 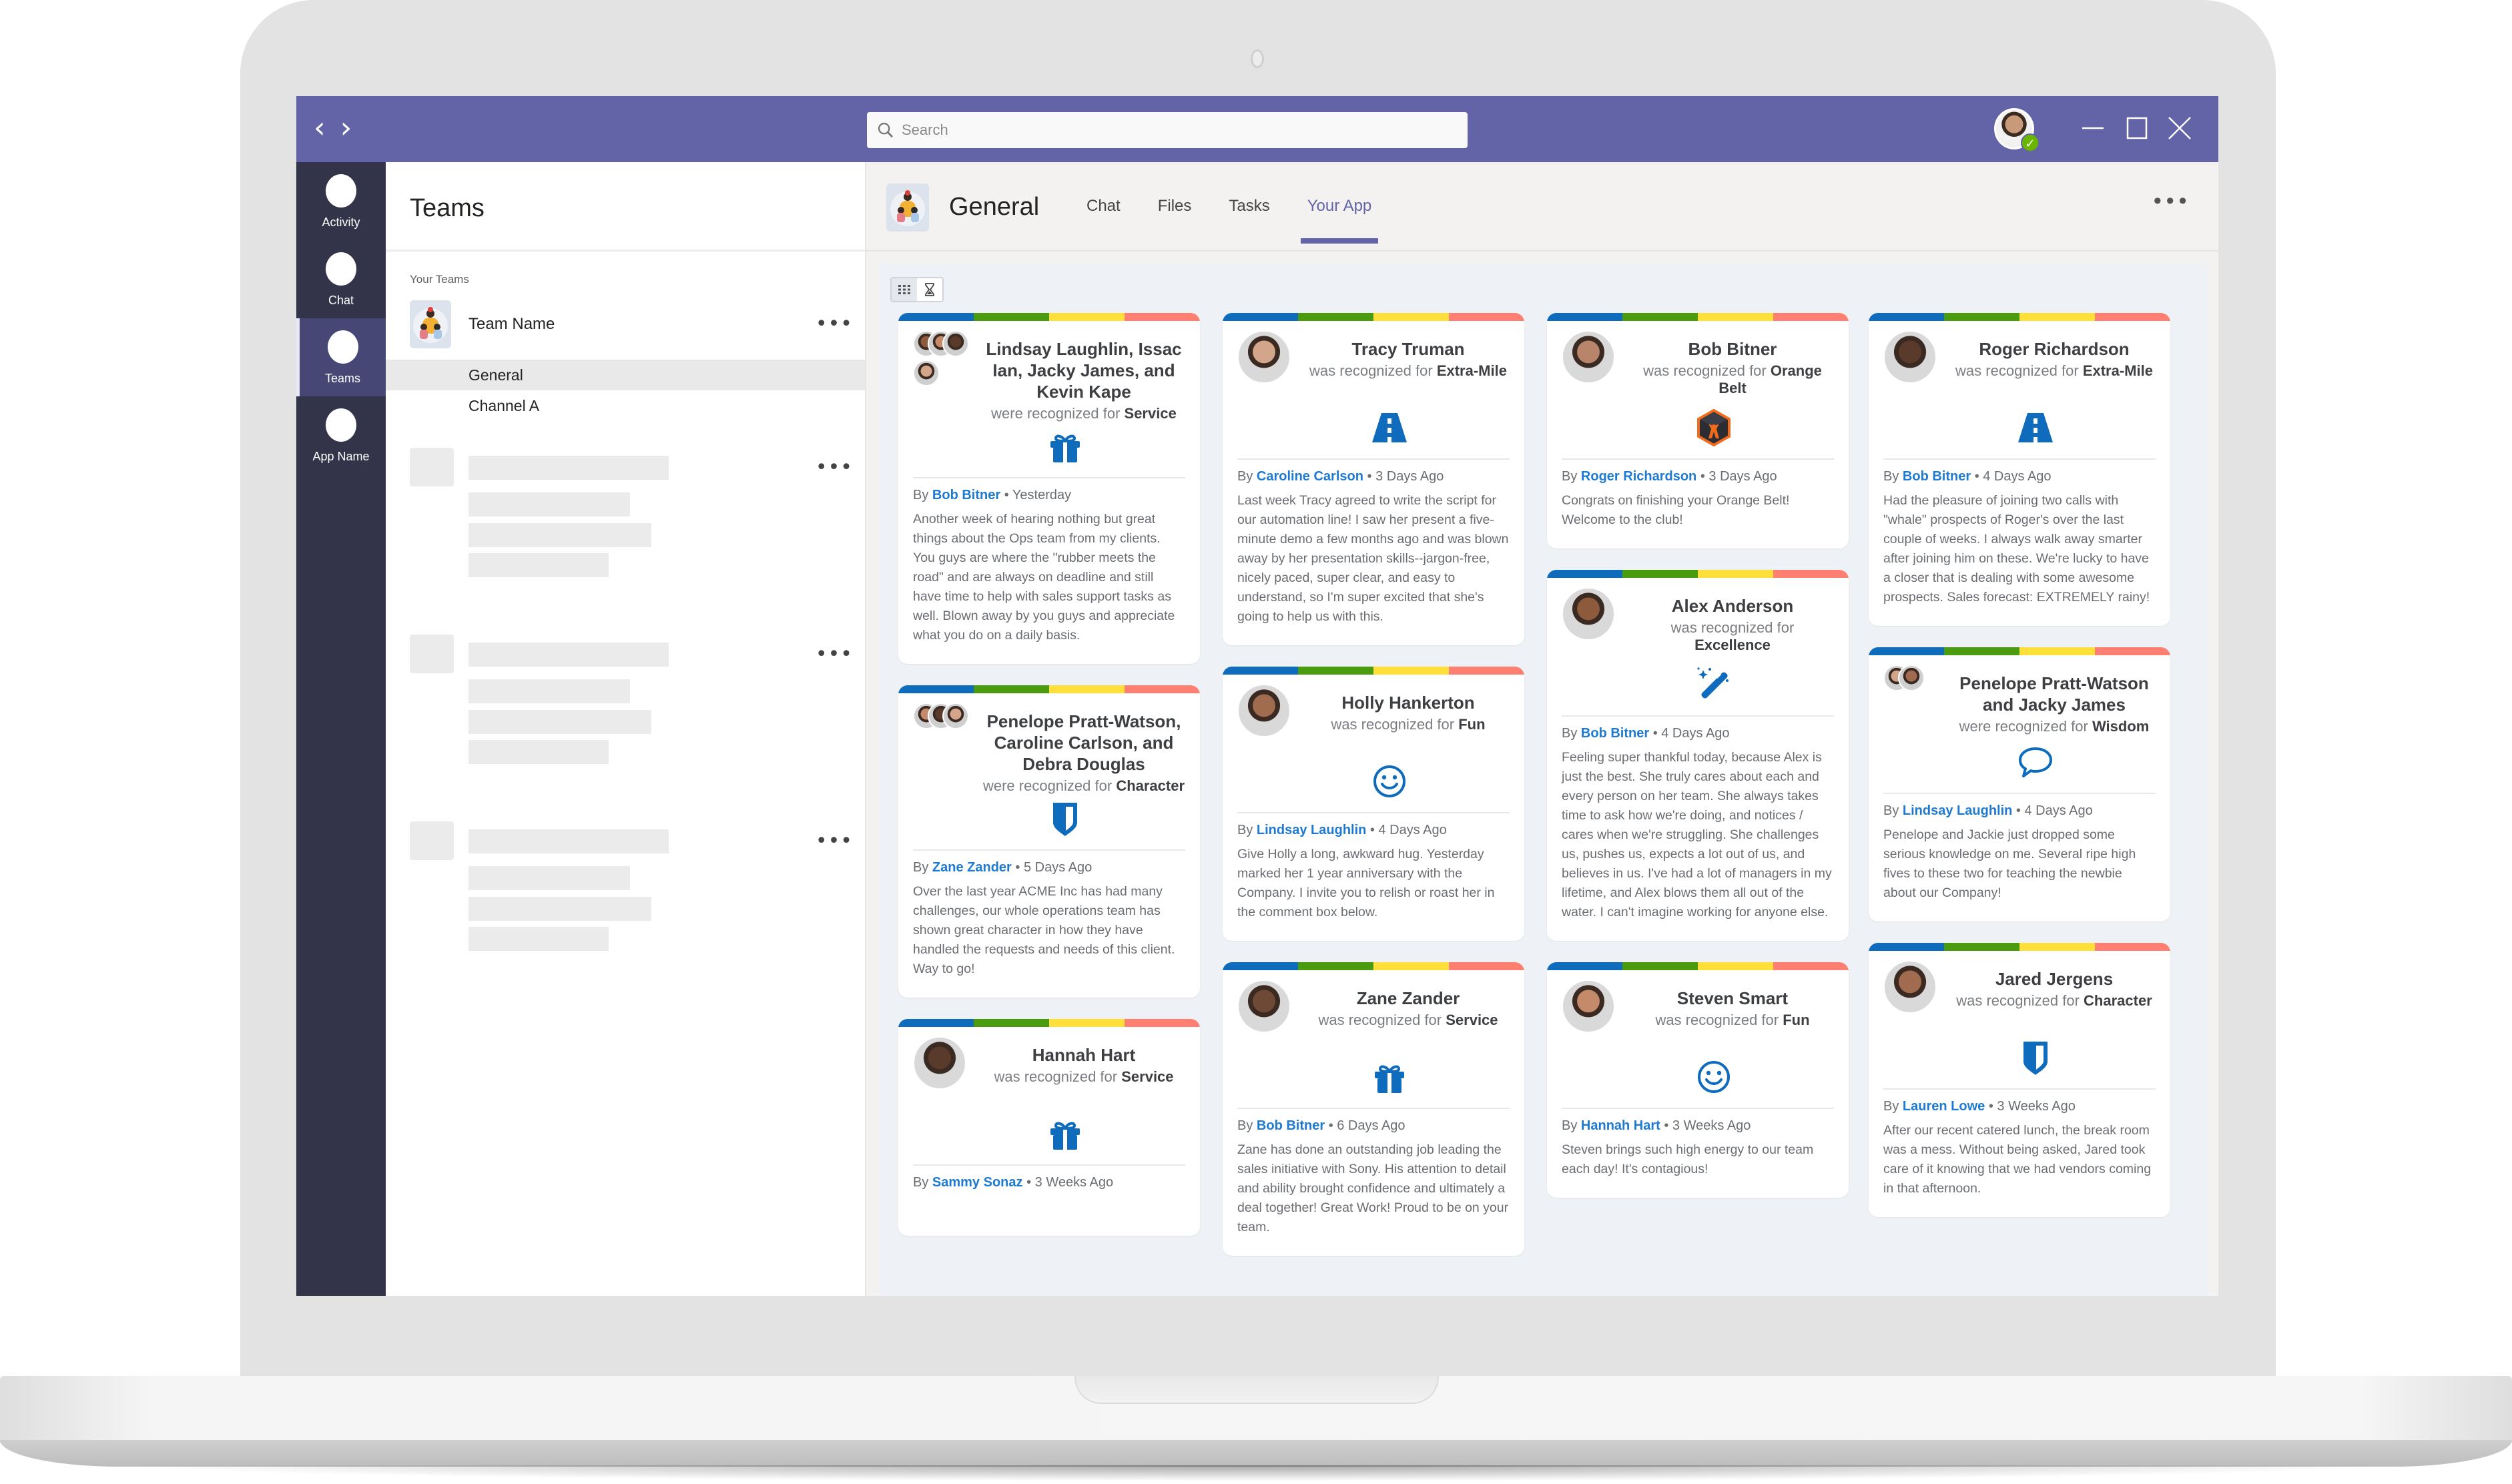 I want to click on minimize-icon, so click(x=2093, y=128).